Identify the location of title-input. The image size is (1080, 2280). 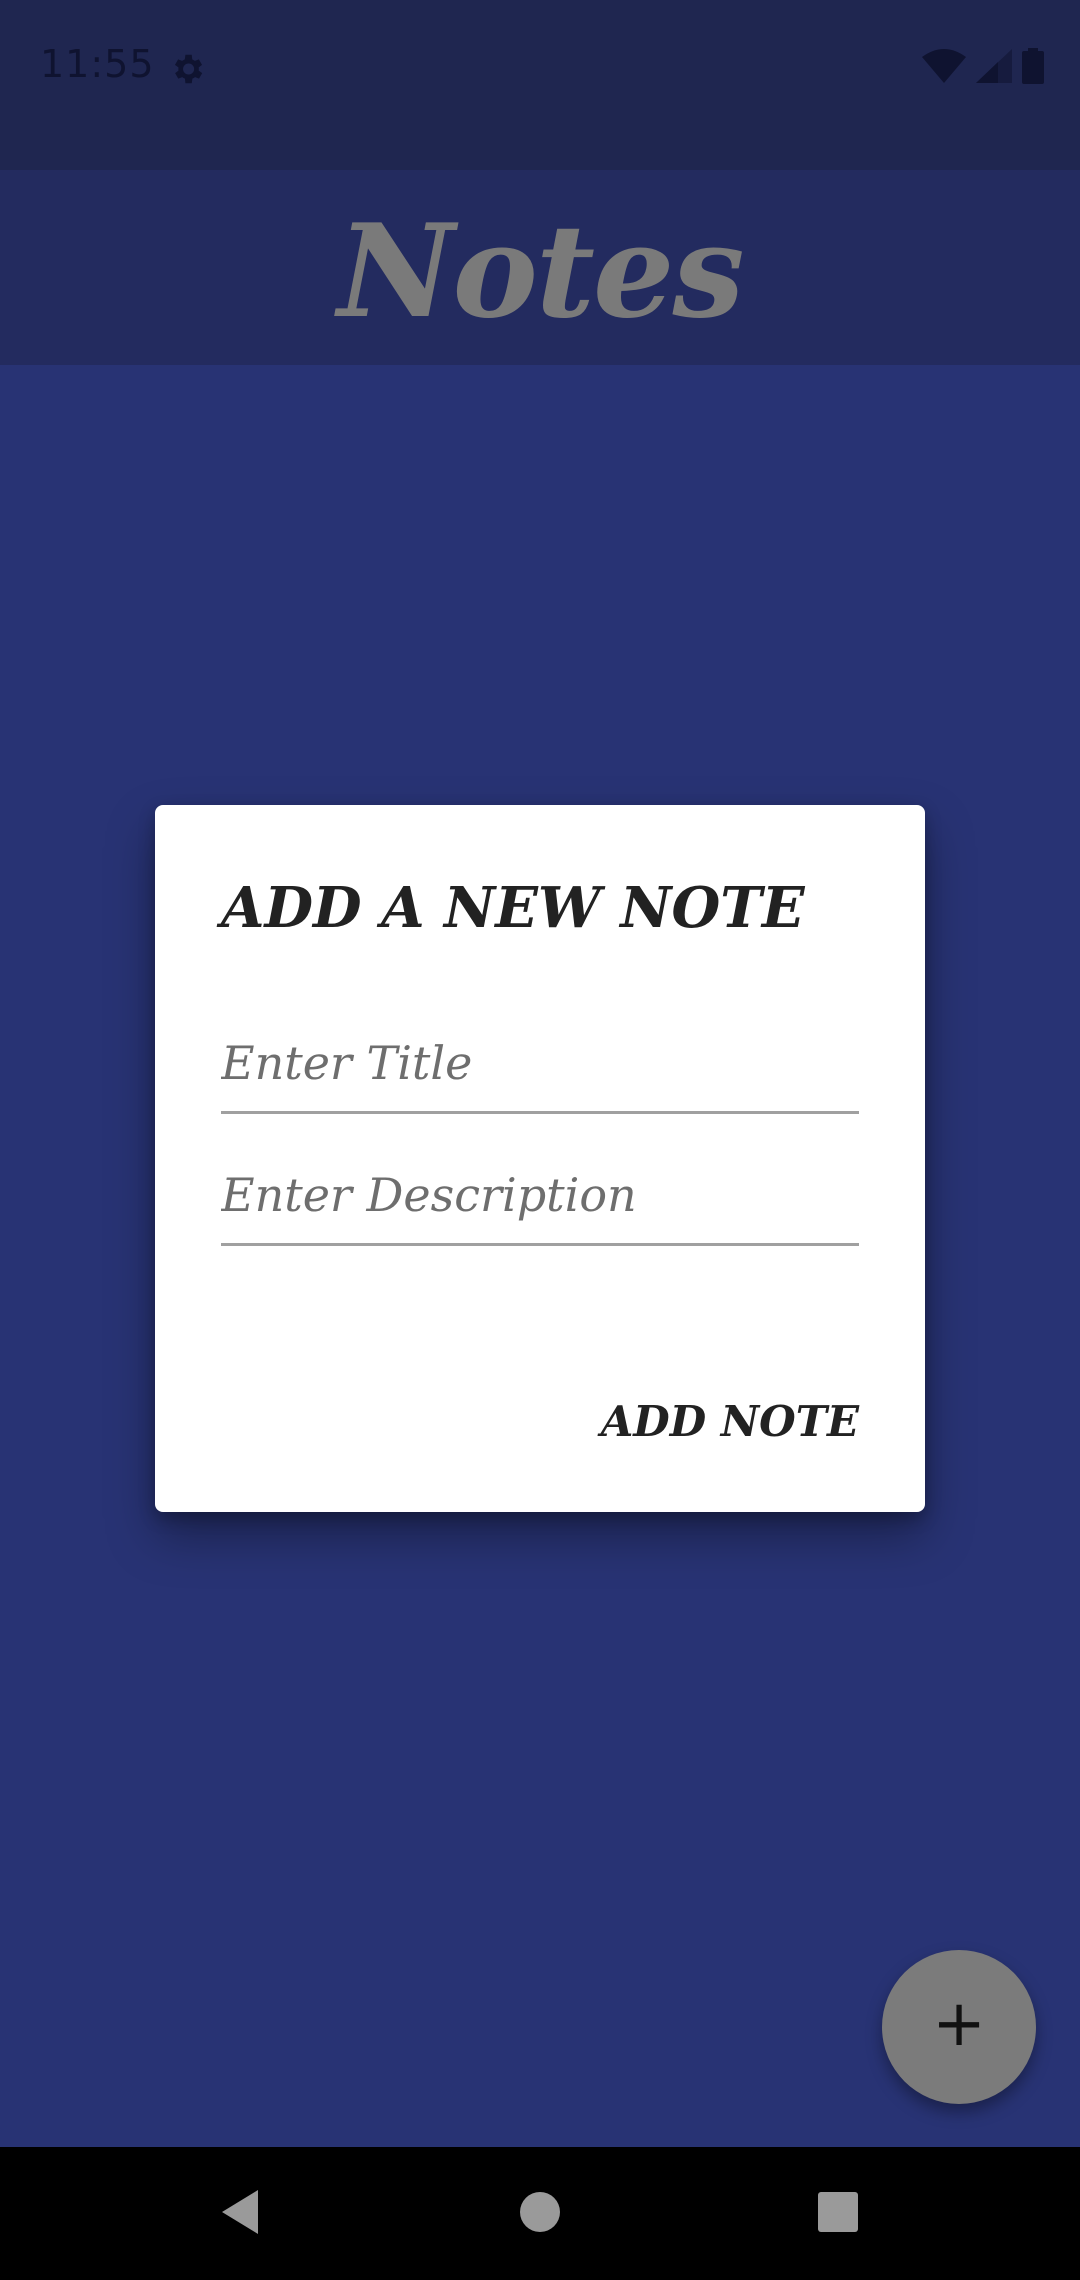
(540, 1063).